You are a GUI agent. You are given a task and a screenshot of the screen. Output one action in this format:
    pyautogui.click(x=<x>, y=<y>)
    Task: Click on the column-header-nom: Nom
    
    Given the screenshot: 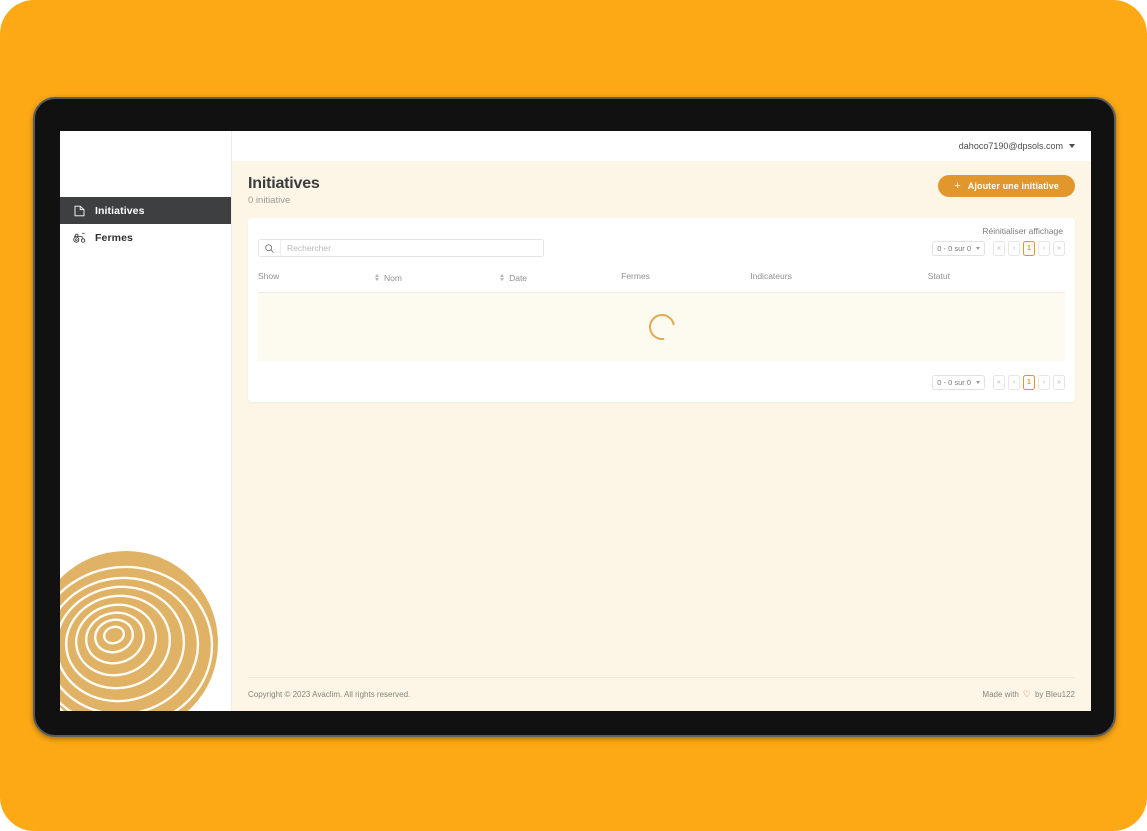 What is the action you would take?
    pyautogui.click(x=438, y=281)
    